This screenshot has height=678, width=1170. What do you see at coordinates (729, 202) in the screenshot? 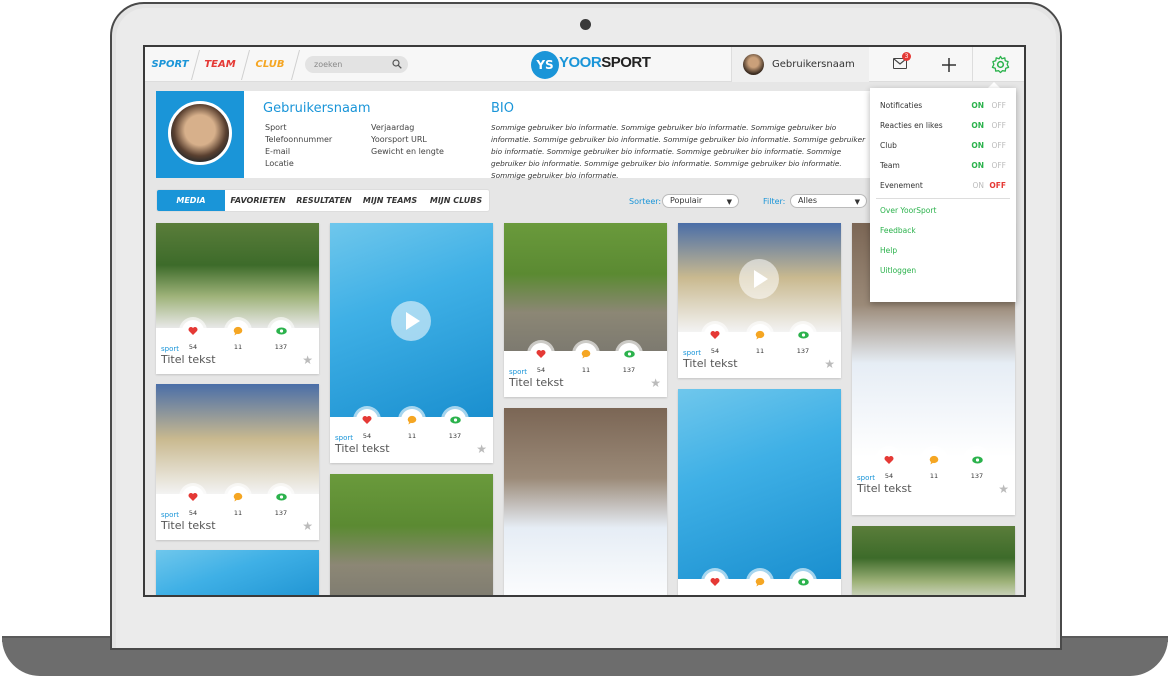
I see `chevron-down-icon: ▼` at bounding box center [729, 202].